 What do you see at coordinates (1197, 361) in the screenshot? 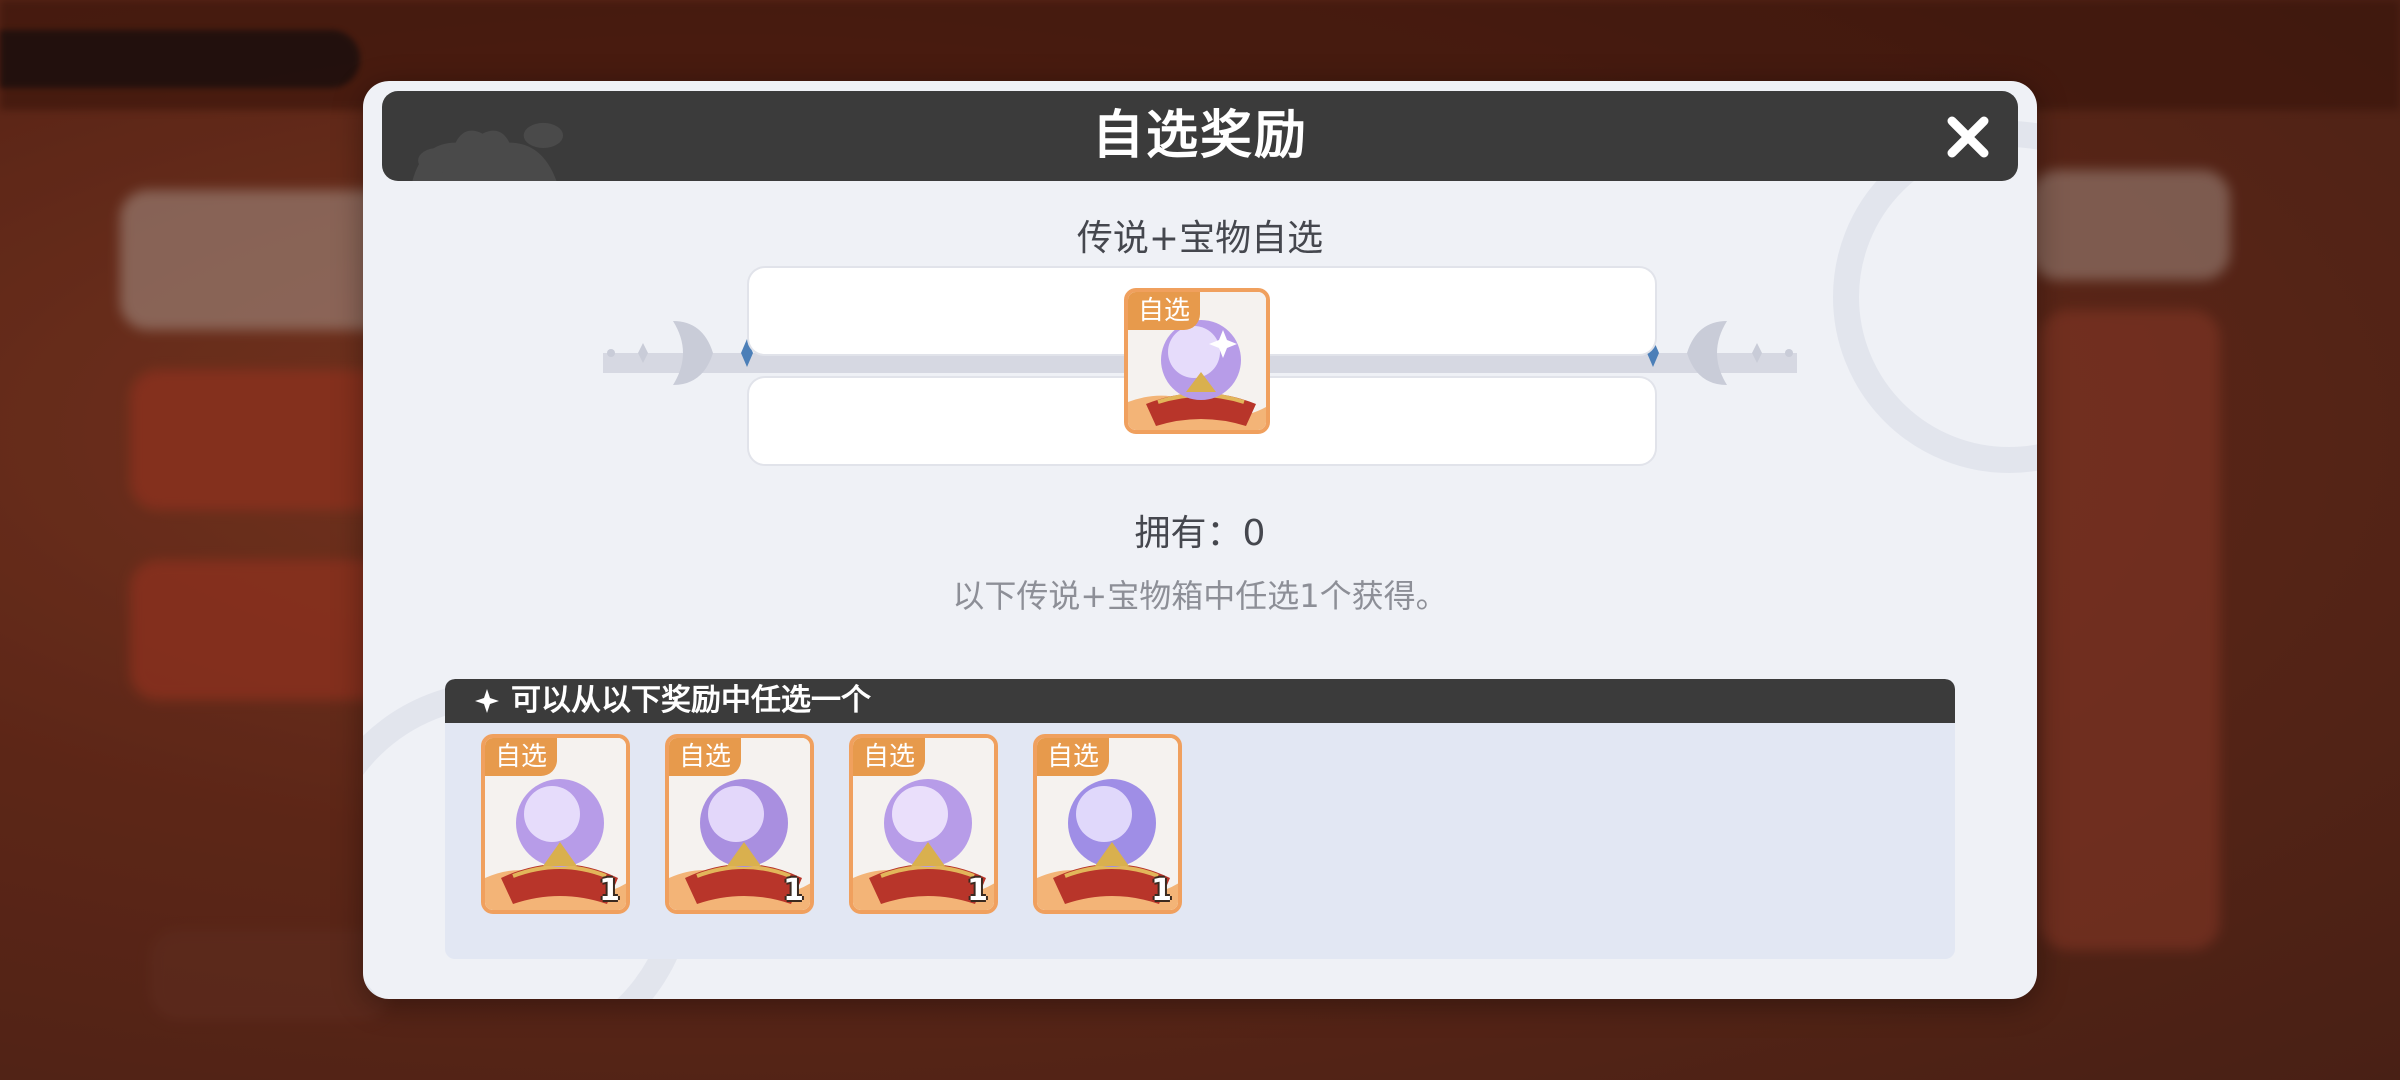
I see `featured-item-card: 自选` at bounding box center [1197, 361].